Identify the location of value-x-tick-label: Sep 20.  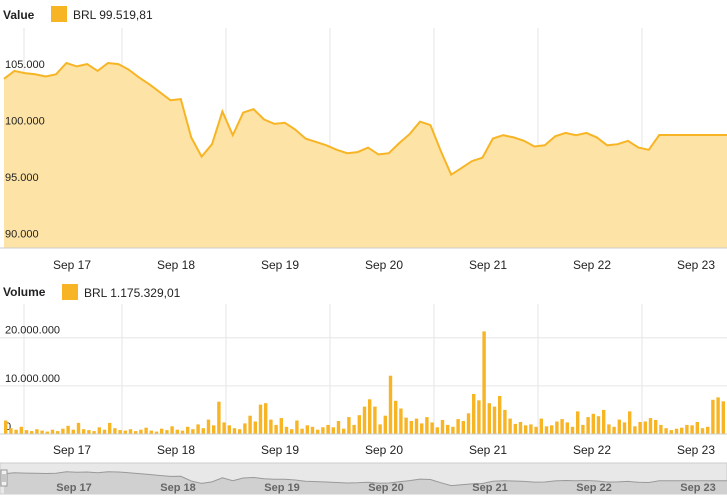
(384, 265).